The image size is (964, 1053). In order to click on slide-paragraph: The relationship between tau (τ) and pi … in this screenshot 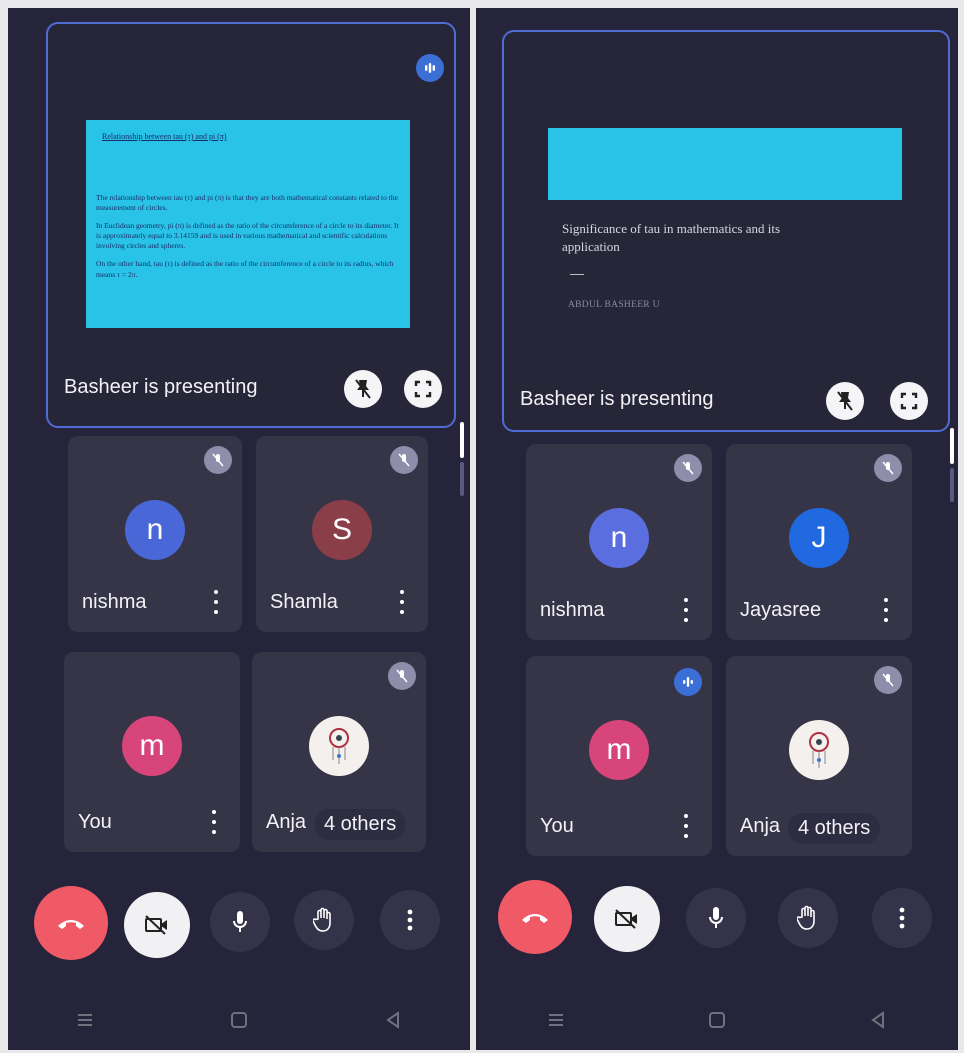, I will do `click(247, 202)`.